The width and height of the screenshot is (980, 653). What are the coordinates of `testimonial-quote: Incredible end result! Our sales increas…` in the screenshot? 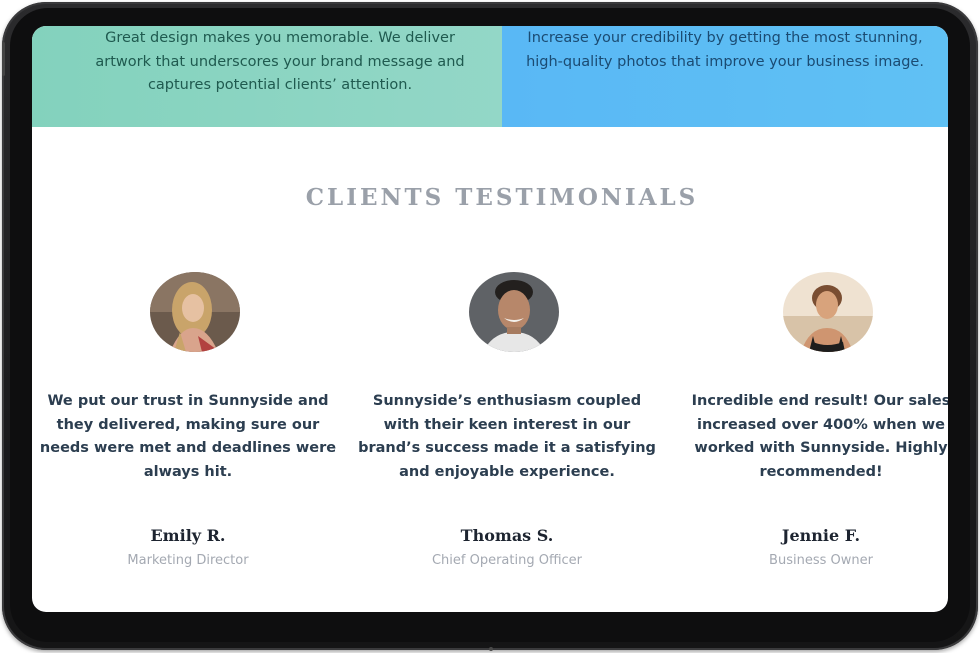 It's located at (819, 436).